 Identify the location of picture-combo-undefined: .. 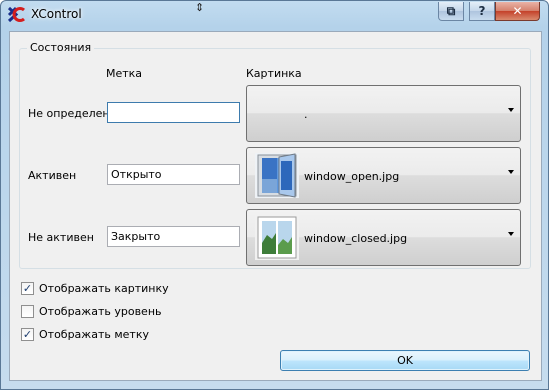
(383, 113).